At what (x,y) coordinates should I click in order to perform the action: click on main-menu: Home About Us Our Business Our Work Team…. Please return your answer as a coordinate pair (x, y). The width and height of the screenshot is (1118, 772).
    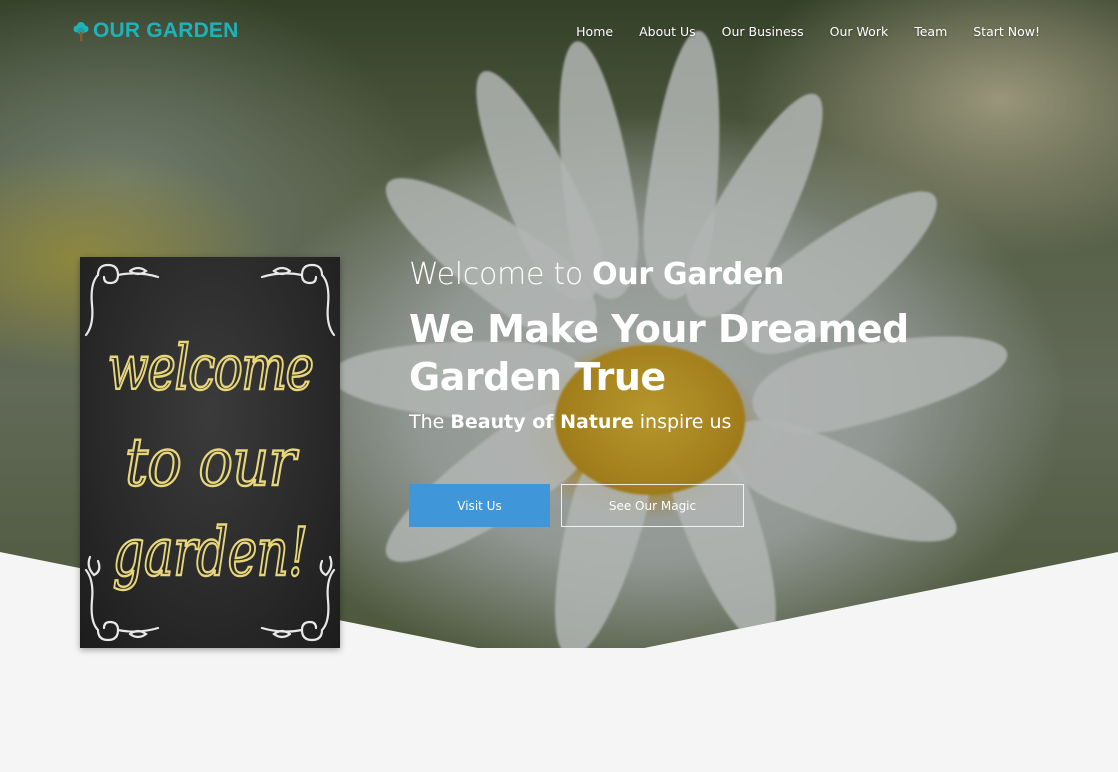
    Looking at the image, I should click on (808, 31).